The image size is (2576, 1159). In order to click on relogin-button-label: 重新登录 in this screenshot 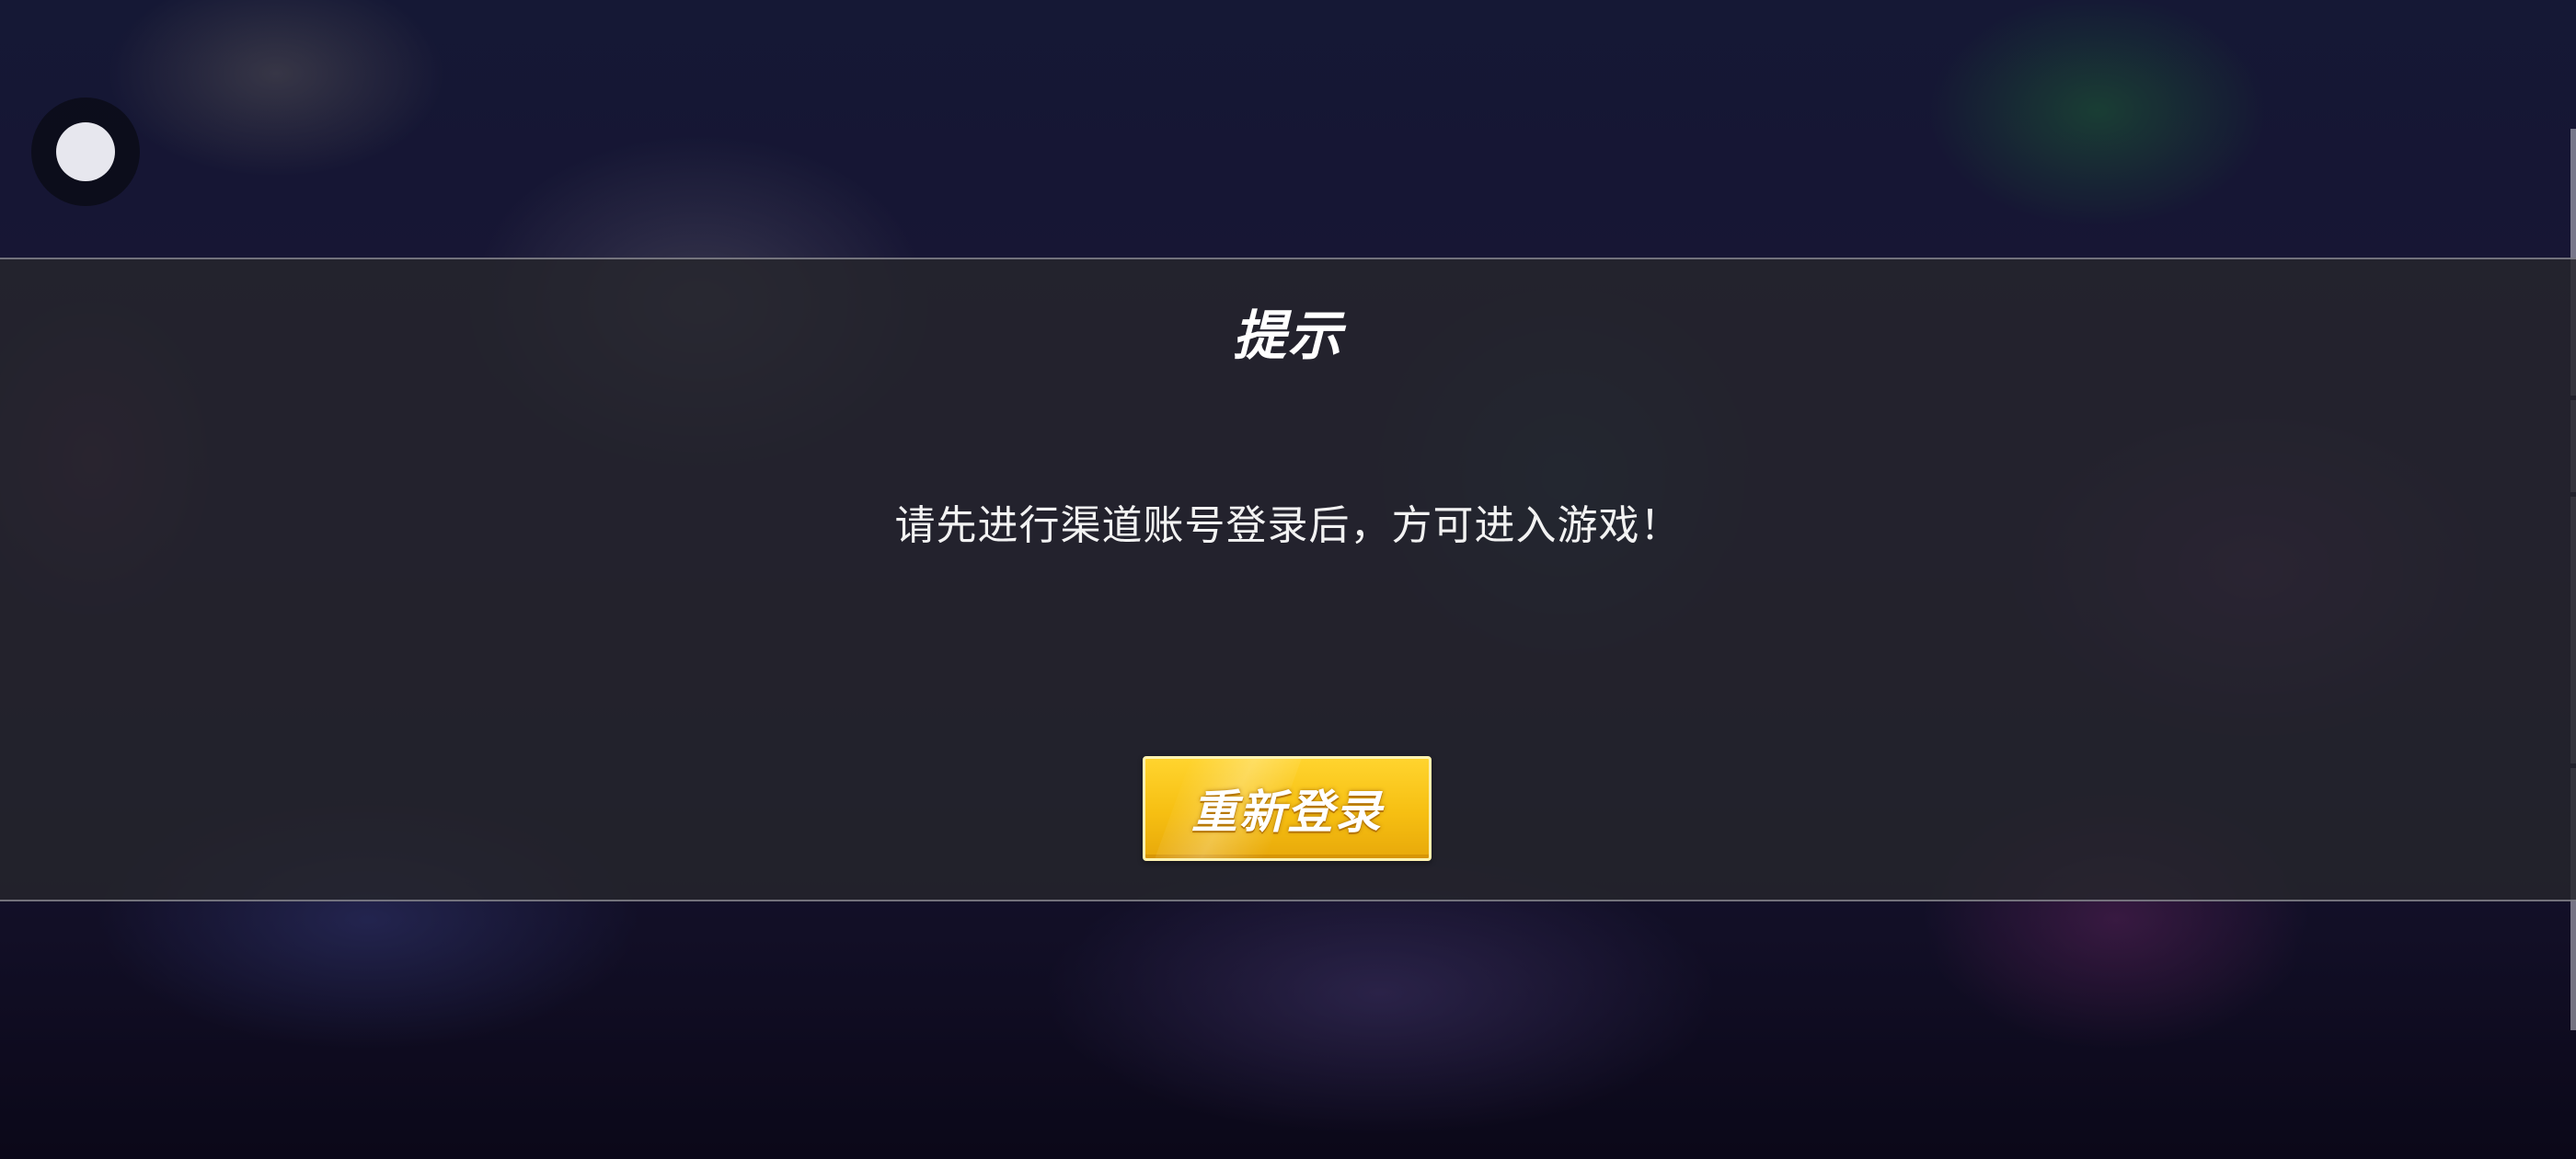, I will do `click(1287, 812)`.